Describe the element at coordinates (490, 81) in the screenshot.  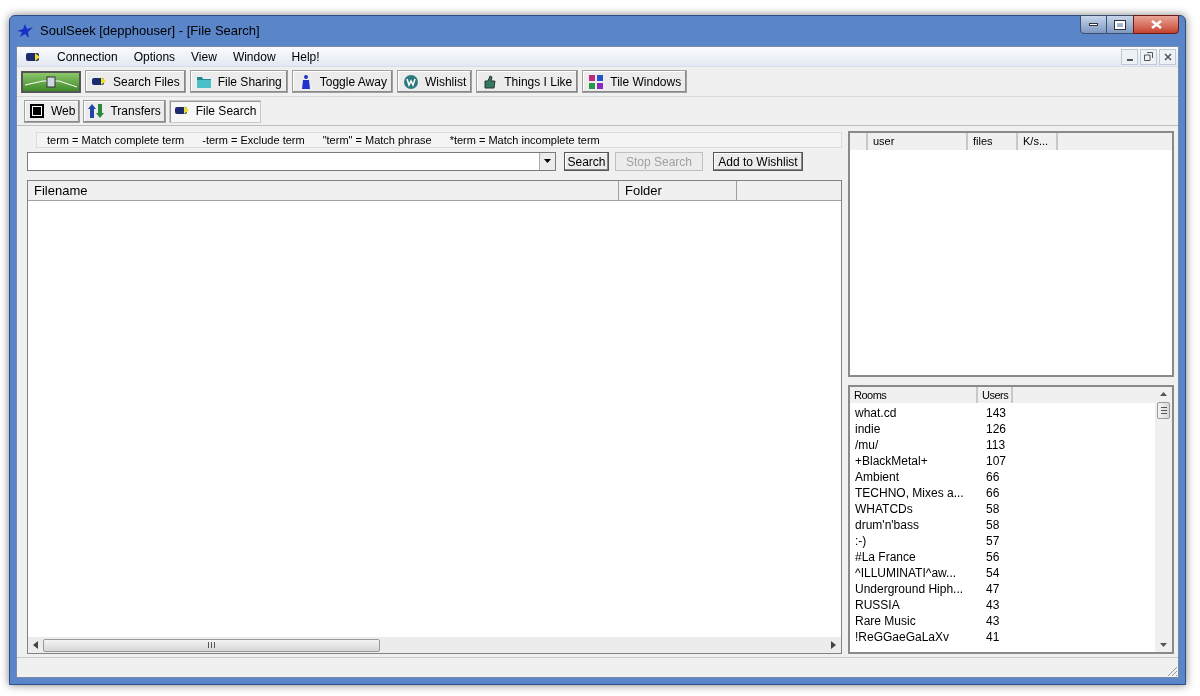
I see `thumbs-up-icon` at that location.